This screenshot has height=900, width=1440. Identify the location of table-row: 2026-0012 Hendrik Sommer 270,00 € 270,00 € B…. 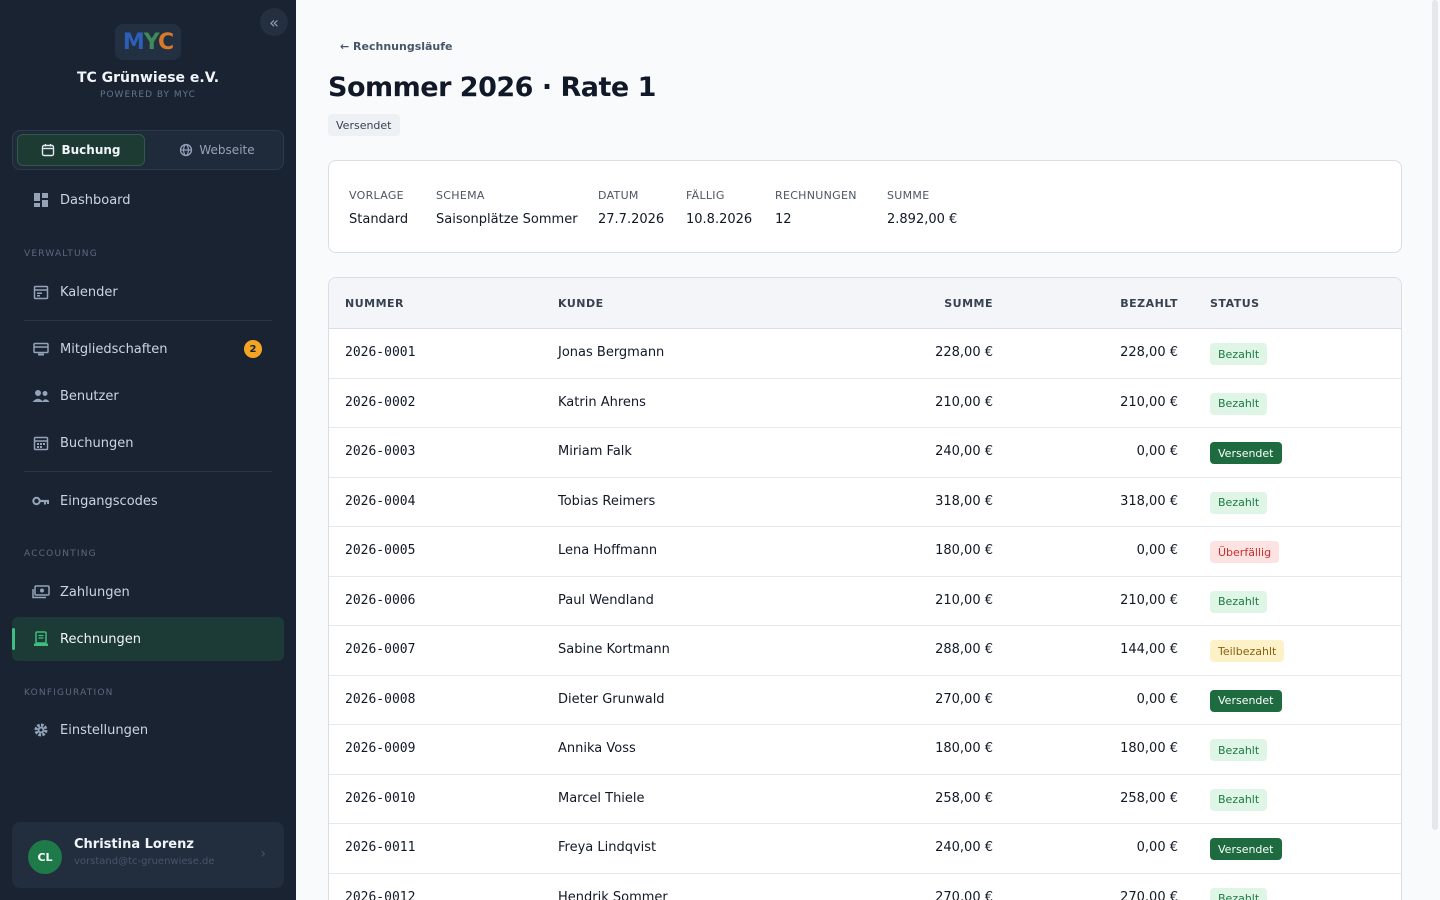
(865, 887).